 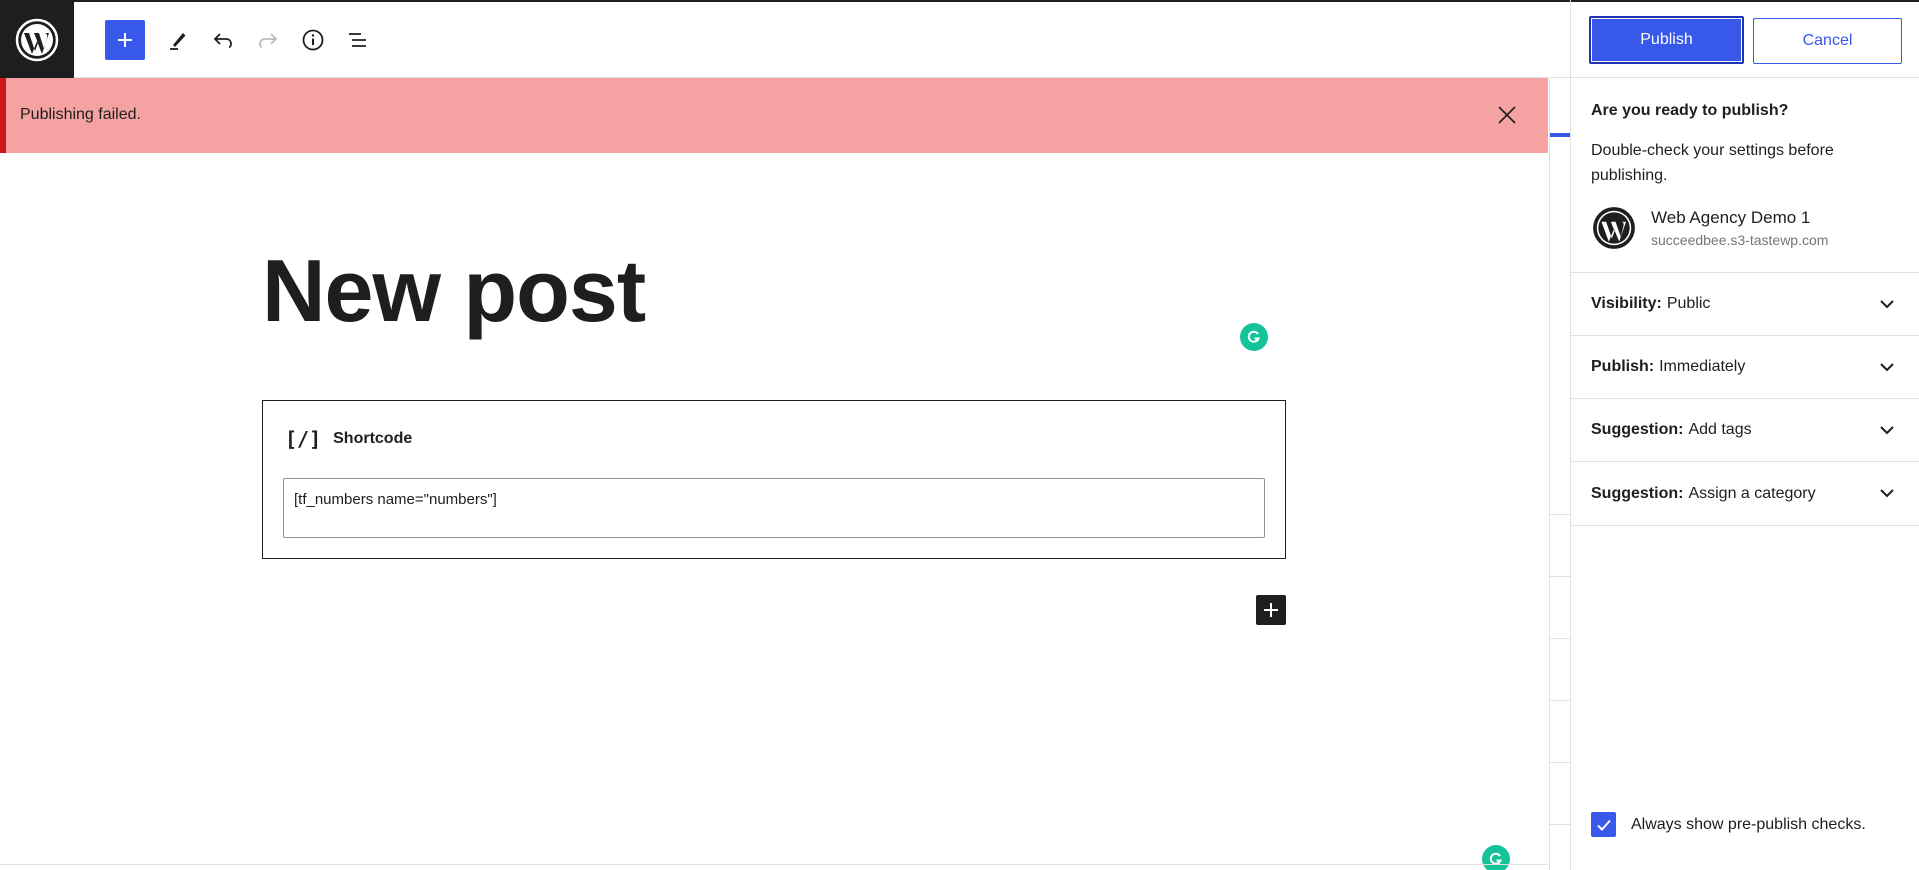 What do you see at coordinates (1745, 39) in the screenshot?
I see `prepublish-header: Publish Cancel` at bounding box center [1745, 39].